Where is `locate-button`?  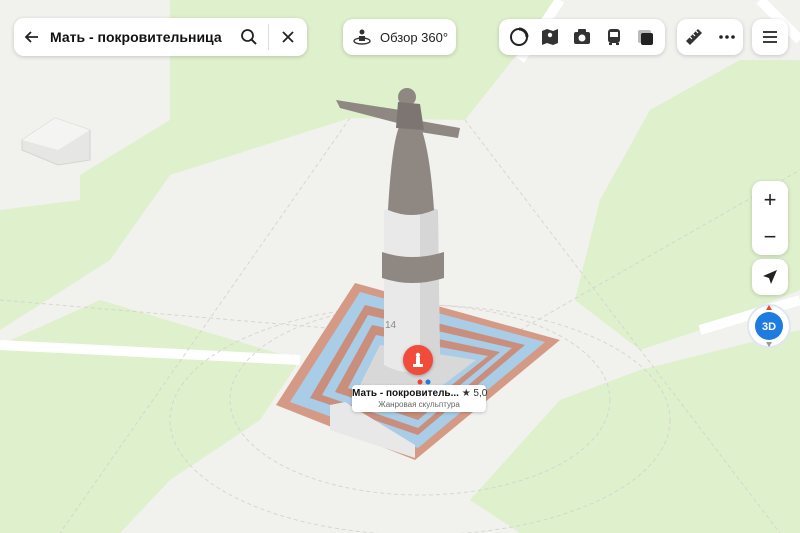
locate-button is located at coordinates (770, 277).